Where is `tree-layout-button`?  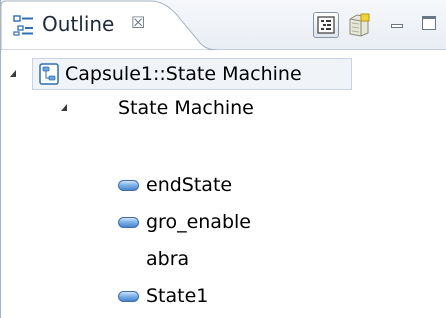
tree-layout-button is located at coordinates (326, 25).